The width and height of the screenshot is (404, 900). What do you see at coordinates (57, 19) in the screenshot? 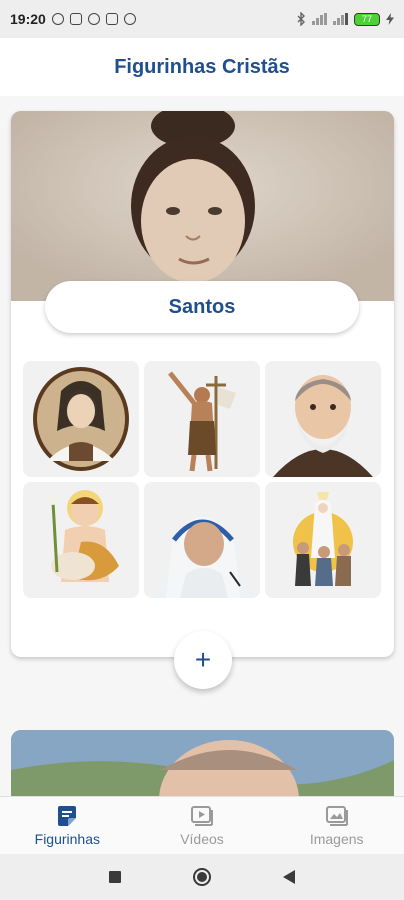
I see `alarm-icon` at bounding box center [57, 19].